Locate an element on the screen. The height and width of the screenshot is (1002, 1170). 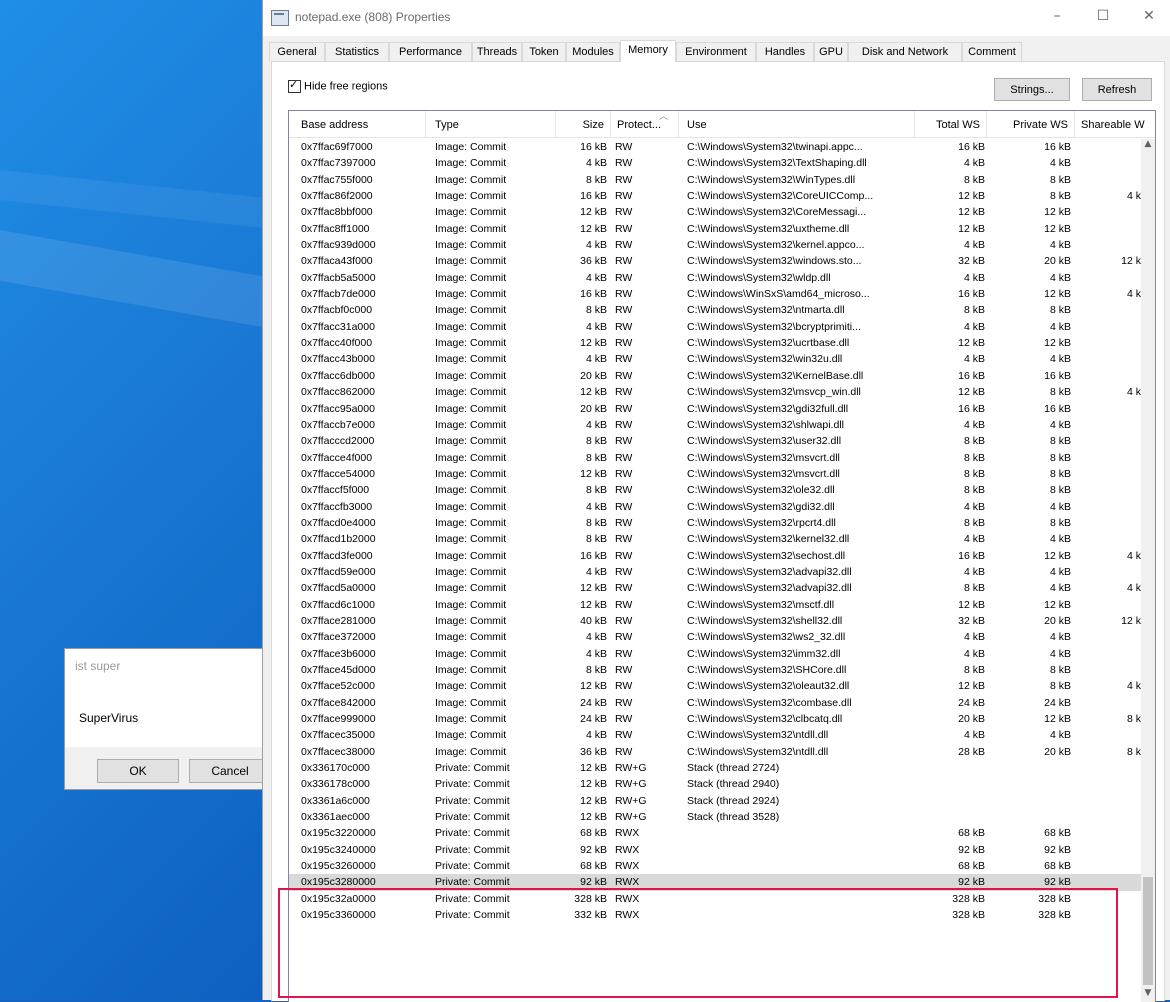
cell-pws: 12 kB is located at coordinates (1057, 555).